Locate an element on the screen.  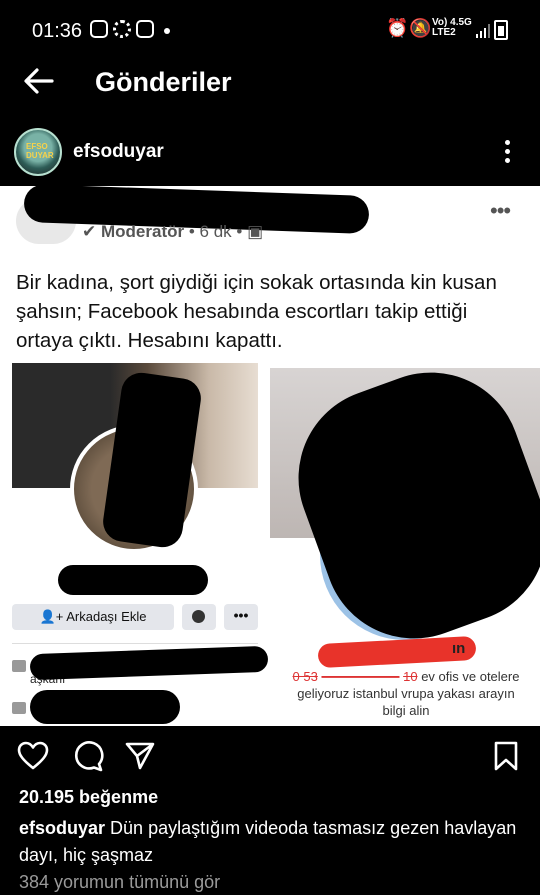
avatar: EFSO DUYAR is located at coordinates (38, 152).